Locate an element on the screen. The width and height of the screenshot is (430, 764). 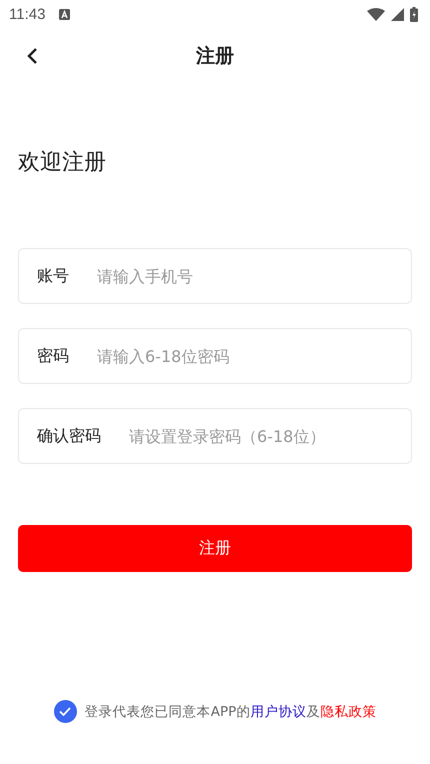
agreement-checkbox is located at coordinates (65, 711).